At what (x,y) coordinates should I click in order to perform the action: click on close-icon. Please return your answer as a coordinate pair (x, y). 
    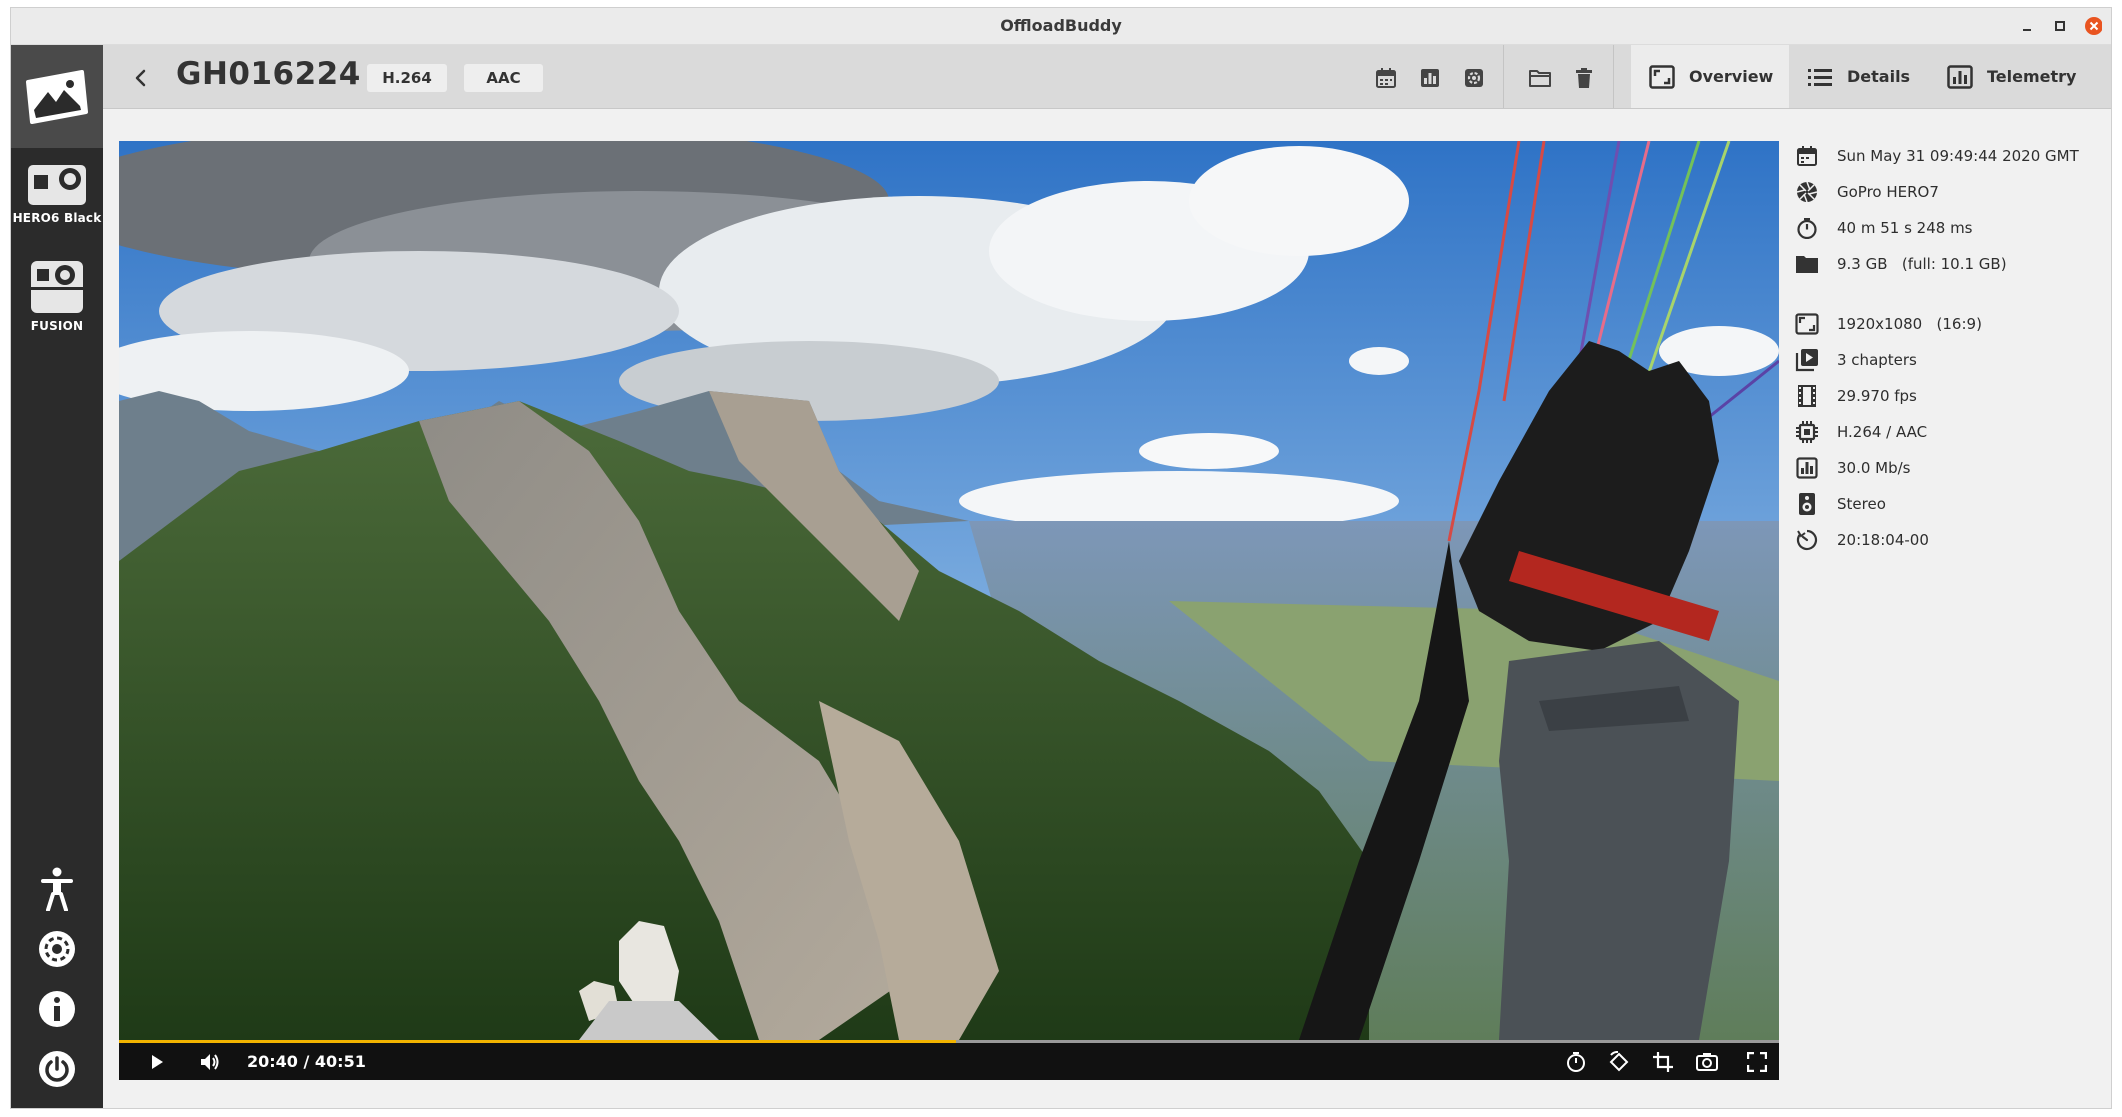
    Looking at the image, I should click on (2093, 26).